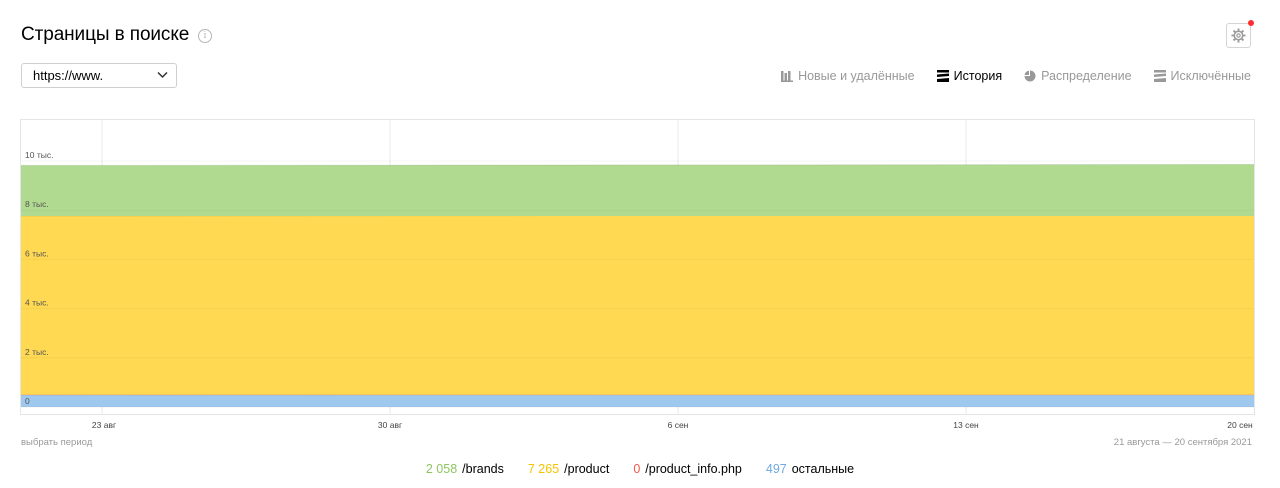 This screenshot has width=1280, height=488. I want to click on tab-label: Распределение, so click(1086, 76).